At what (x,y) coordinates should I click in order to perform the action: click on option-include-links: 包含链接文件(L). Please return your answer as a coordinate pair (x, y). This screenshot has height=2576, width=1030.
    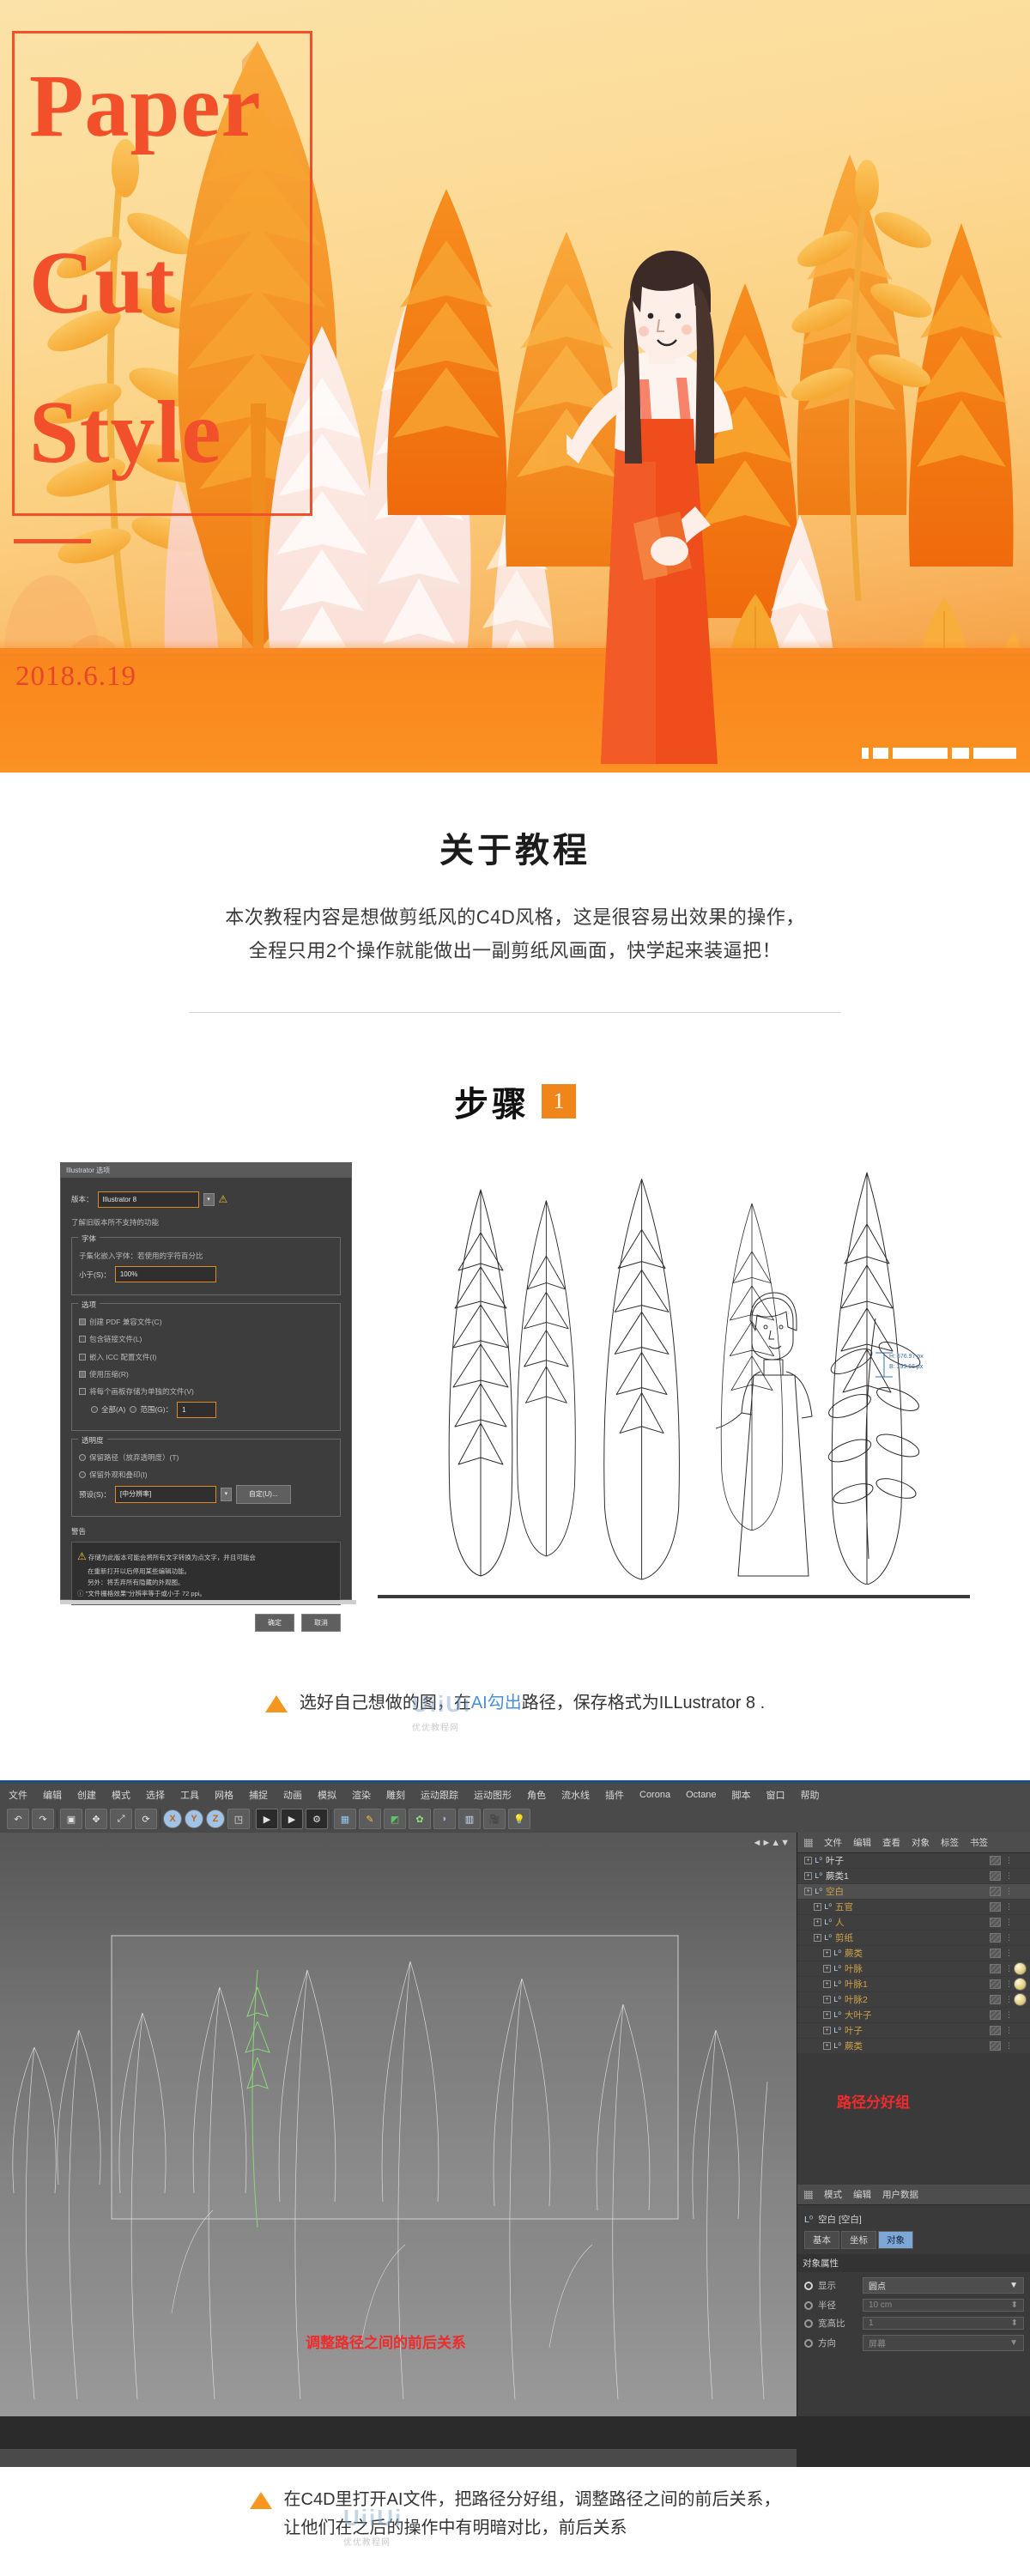
    Looking at the image, I should click on (206, 1339).